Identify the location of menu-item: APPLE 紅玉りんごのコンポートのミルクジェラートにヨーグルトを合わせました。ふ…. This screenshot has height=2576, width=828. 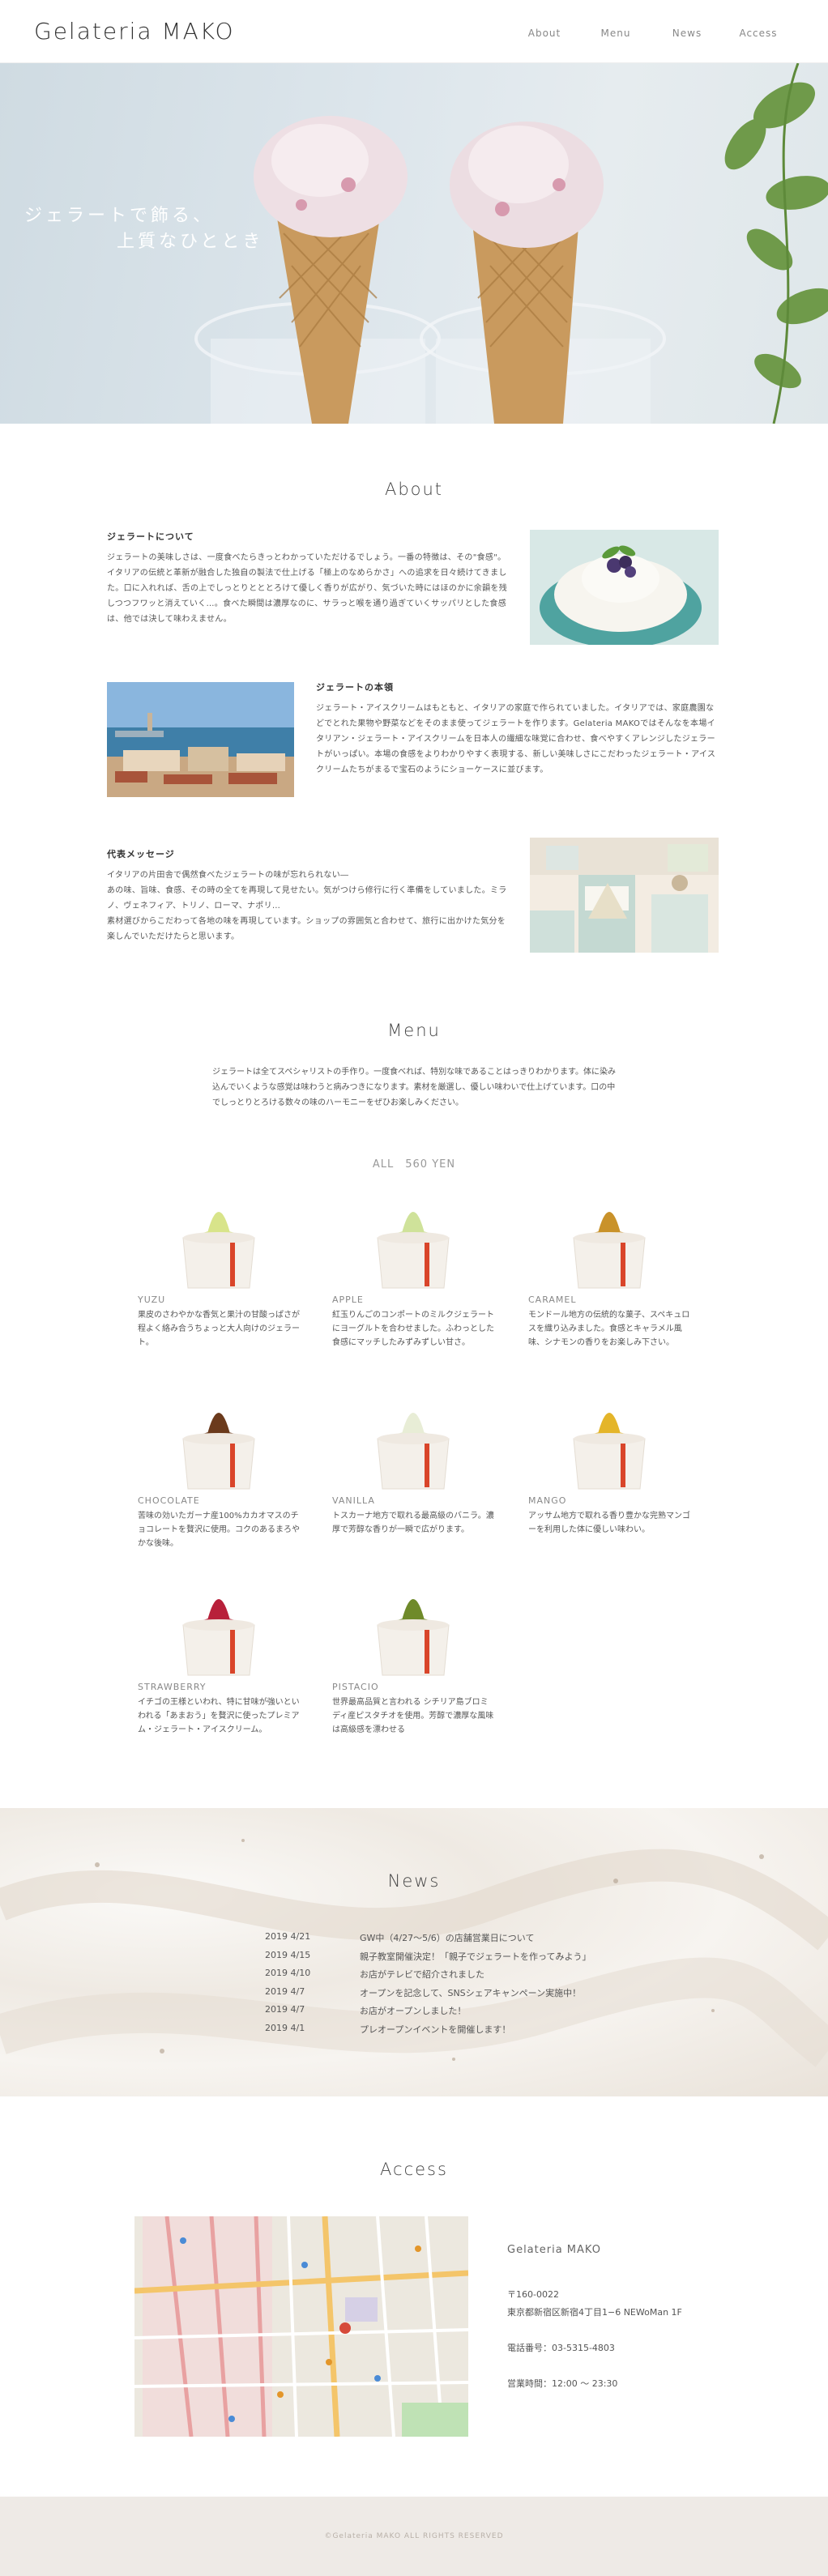
(413, 1269).